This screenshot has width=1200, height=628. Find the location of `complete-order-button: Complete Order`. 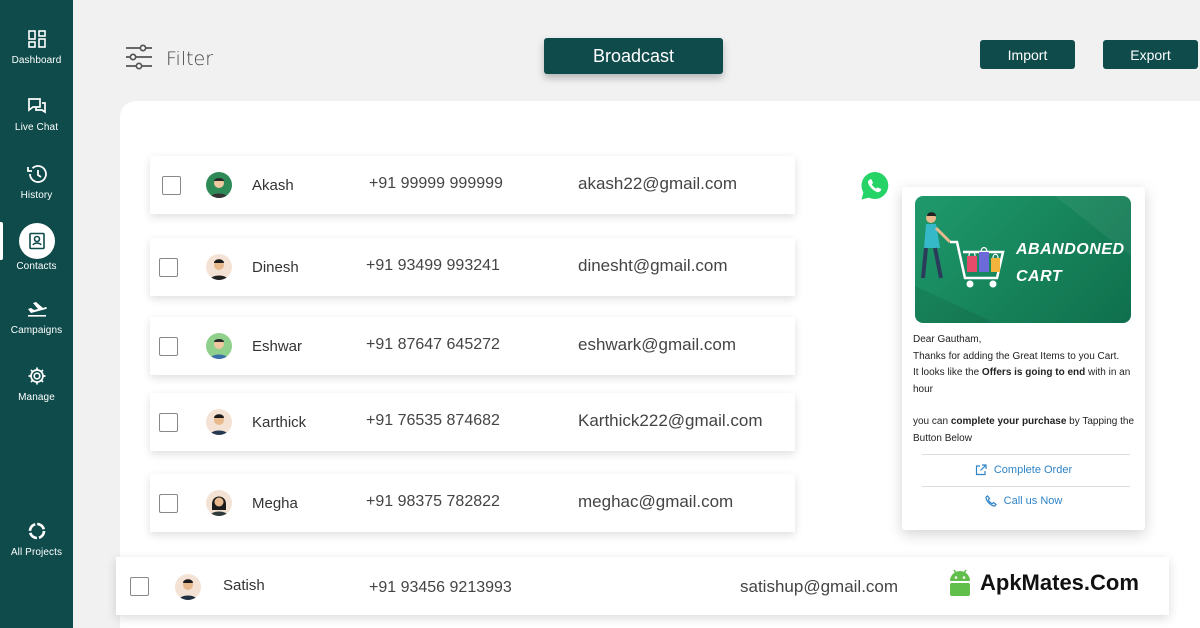

complete-order-button: Complete Order is located at coordinates (1023, 470).